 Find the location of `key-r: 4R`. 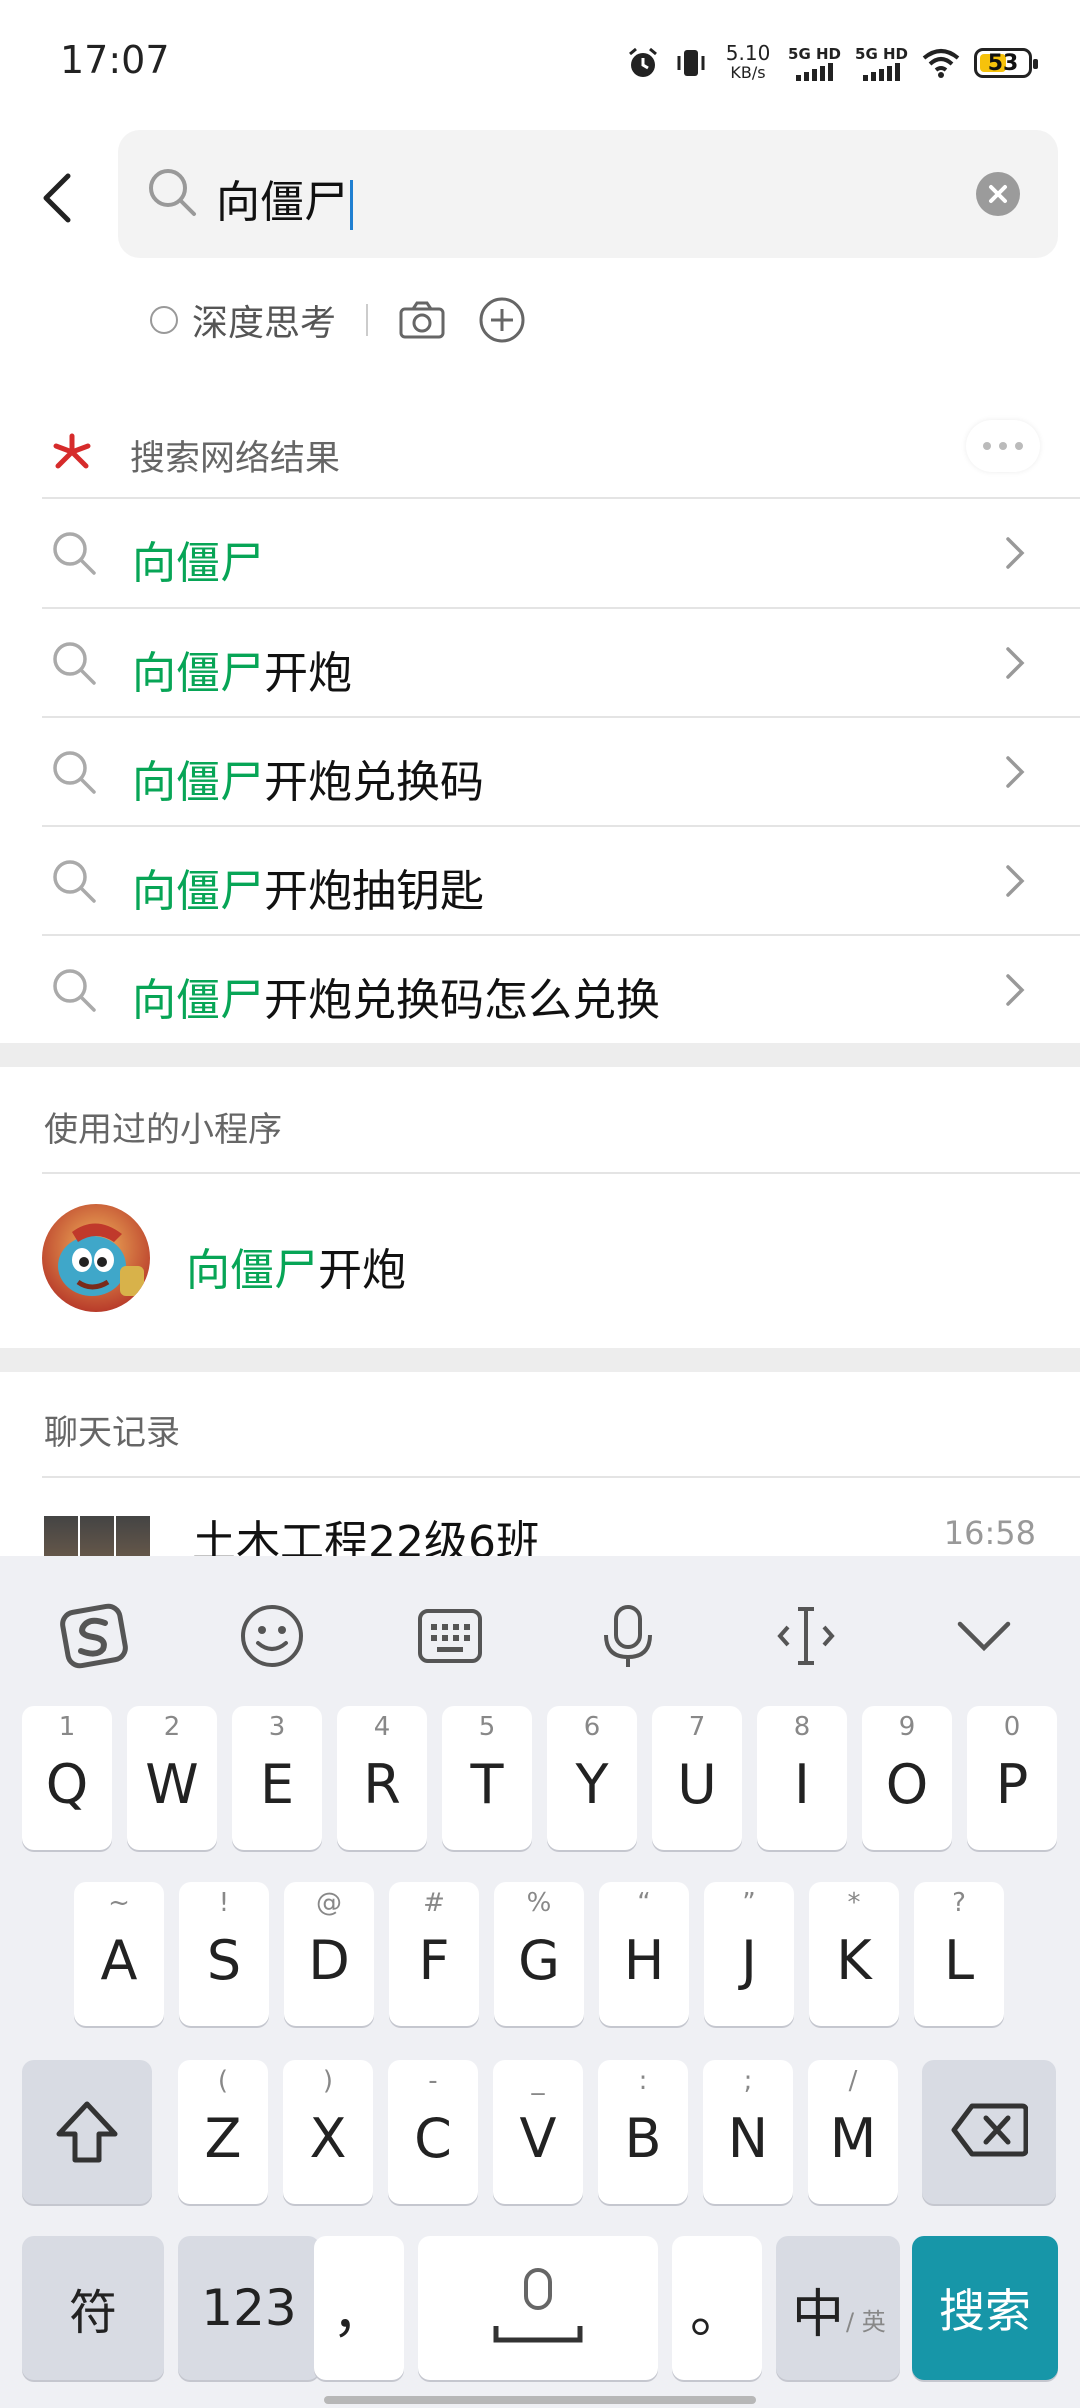

key-r: 4R is located at coordinates (382, 1778).